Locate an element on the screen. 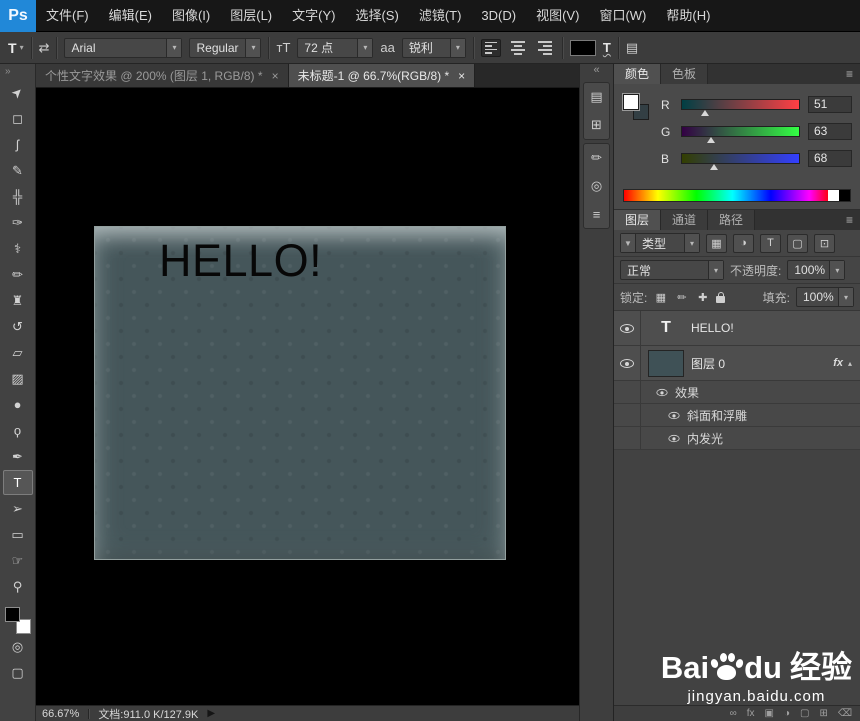 This screenshot has height=721, width=860. front-color-swatch is located at coordinates (631, 102).